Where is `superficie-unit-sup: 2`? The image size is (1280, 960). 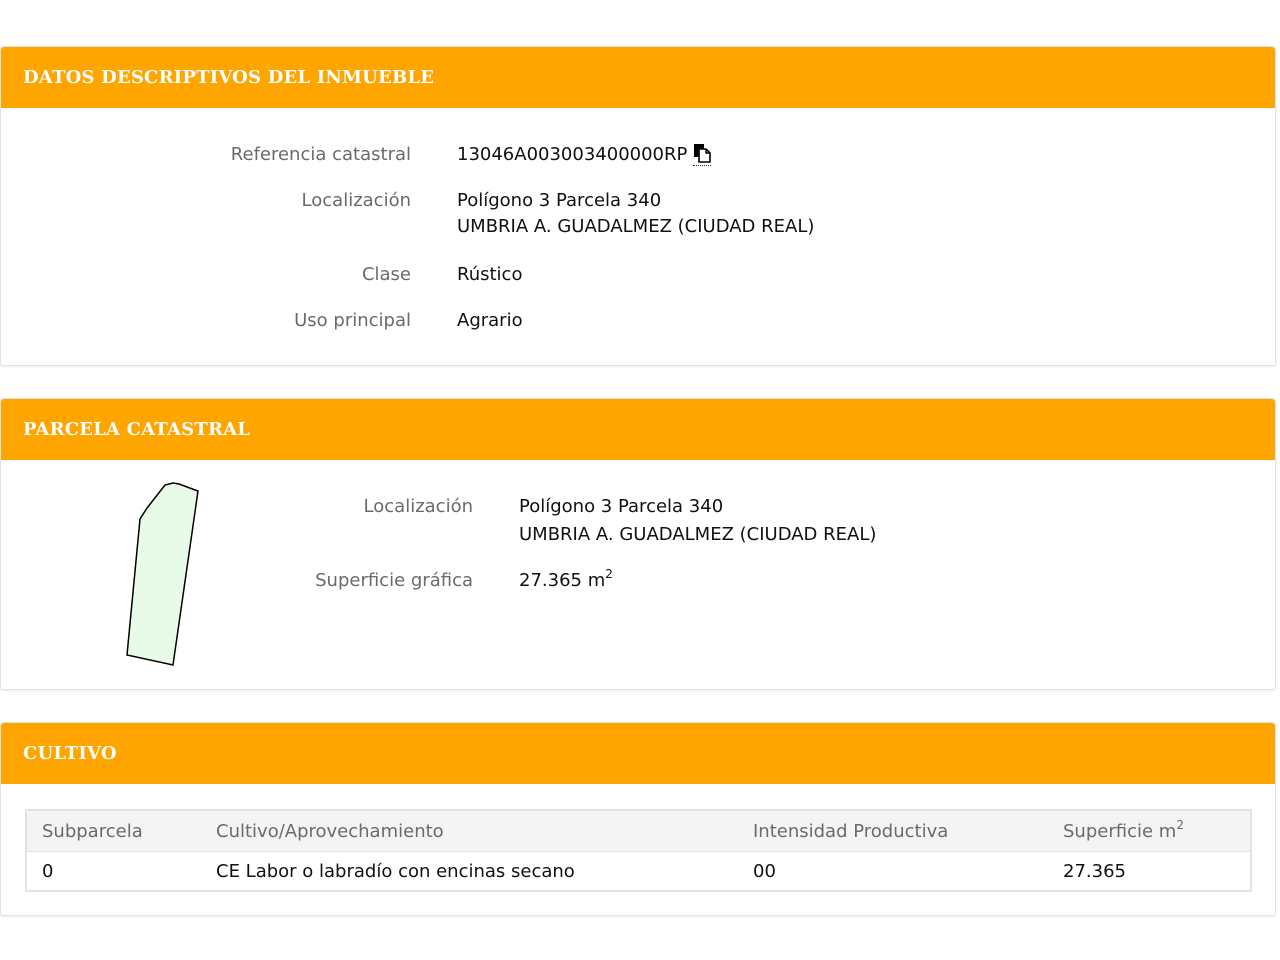 superficie-unit-sup: 2 is located at coordinates (609, 574).